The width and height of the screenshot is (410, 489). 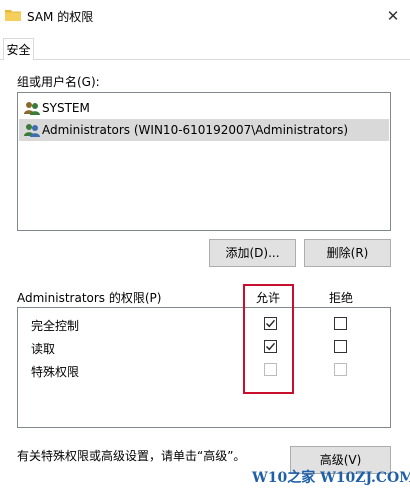 What do you see at coordinates (131, 456) in the screenshot?
I see `advanced-hint-text: 有关特殊权限或高级设置，请单击“高级”。` at bounding box center [131, 456].